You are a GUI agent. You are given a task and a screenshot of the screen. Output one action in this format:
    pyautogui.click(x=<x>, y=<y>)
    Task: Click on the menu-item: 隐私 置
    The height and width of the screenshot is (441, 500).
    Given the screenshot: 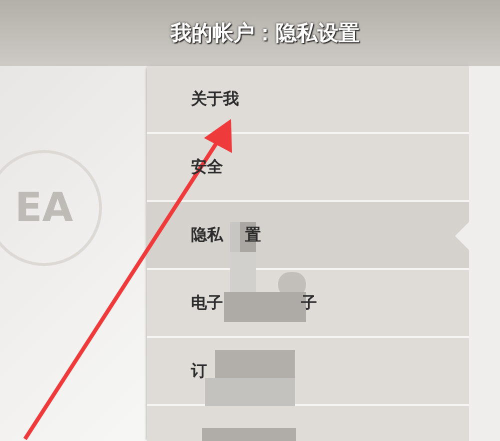 What is the action you would take?
    pyautogui.click(x=308, y=236)
    